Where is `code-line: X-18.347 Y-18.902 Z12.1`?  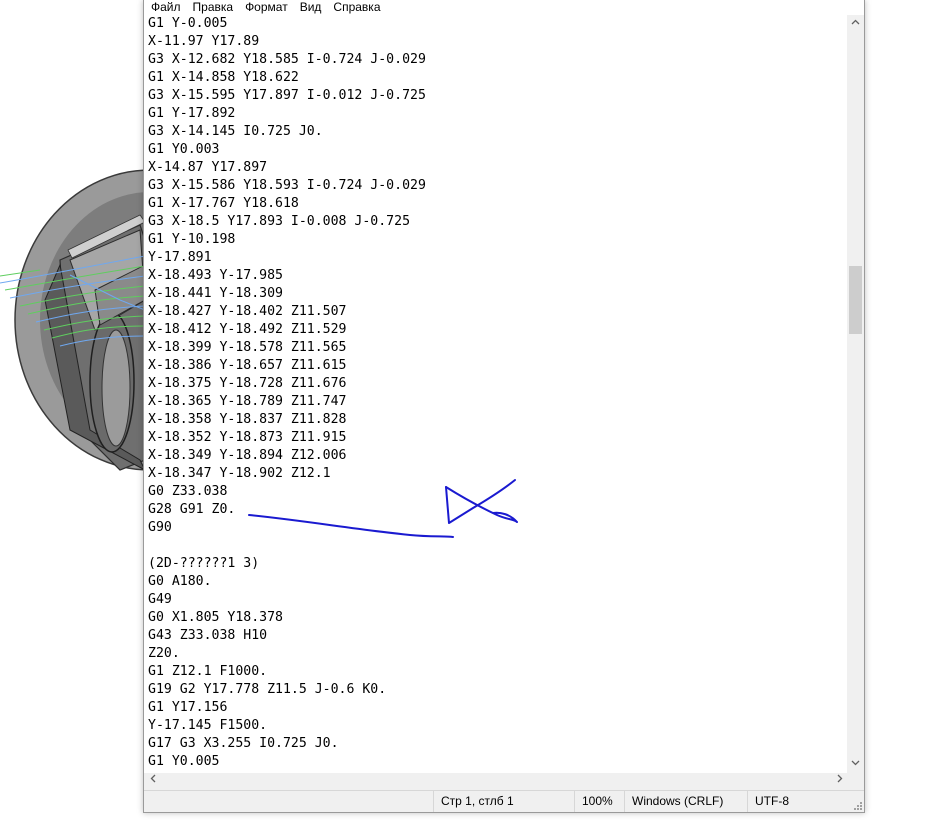
code-line: X-18.347 Y-18.902 Z12.1 is located at coordinates (239, 473).